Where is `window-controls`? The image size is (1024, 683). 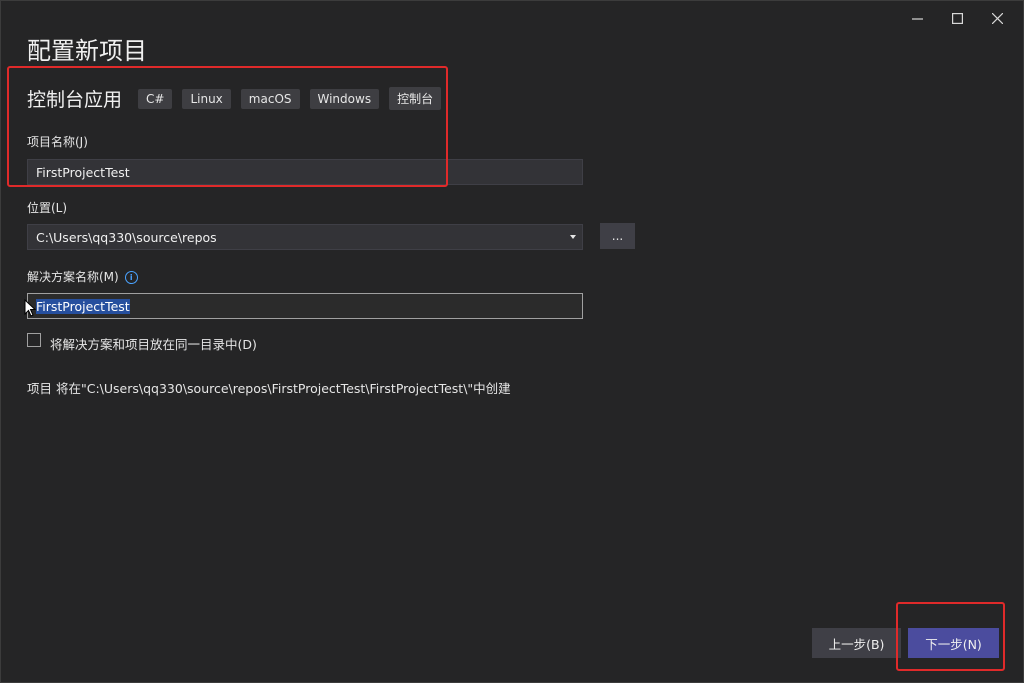
window-controls is located at coordinates (957, 18).